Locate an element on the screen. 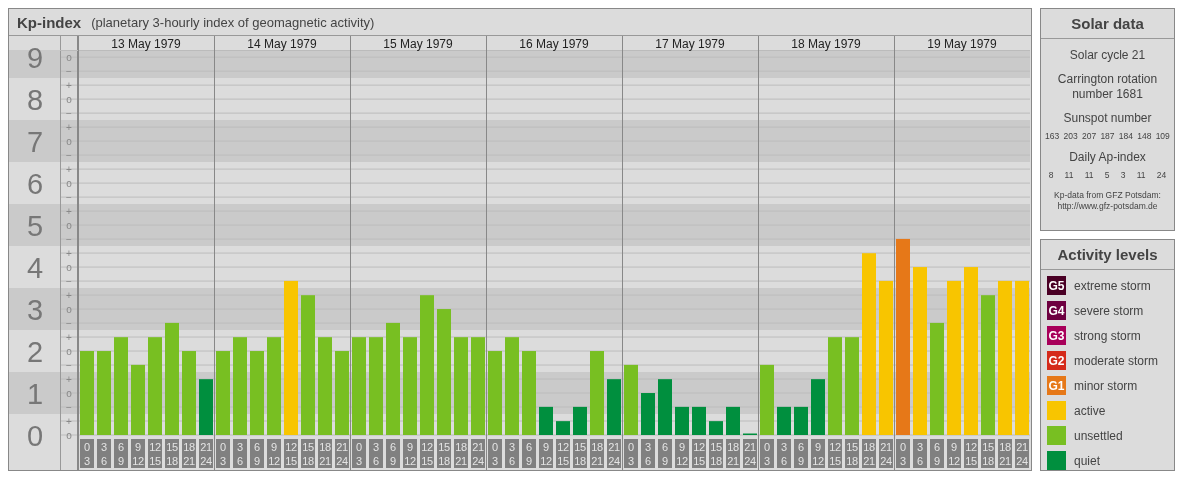 The image size is (1184, 480). level-swatch: G2 is located at coordinates (1056, 360).